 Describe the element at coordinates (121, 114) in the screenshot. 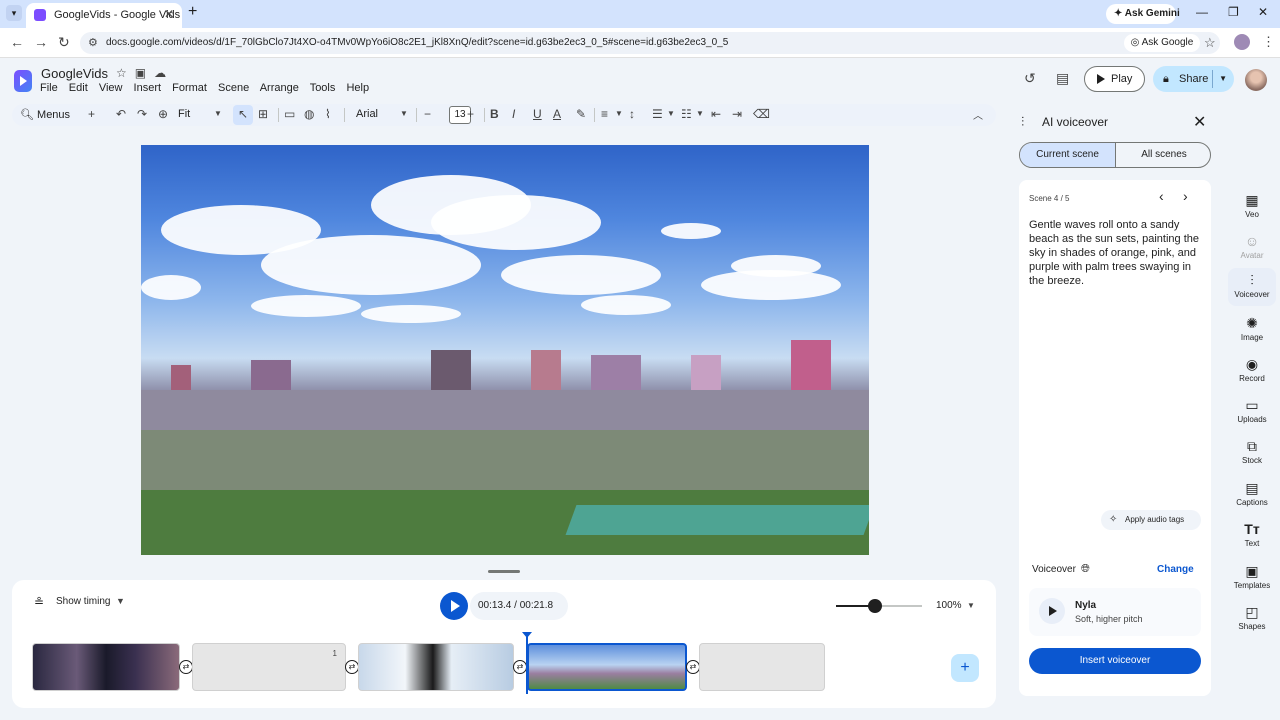

I see `undo-icon: ↶` at that location.